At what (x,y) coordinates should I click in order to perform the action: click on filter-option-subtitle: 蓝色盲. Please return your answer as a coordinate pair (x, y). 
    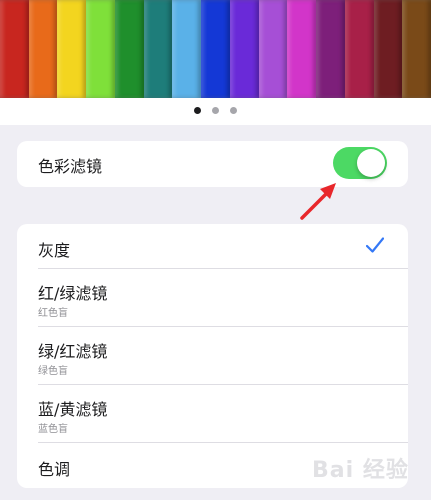
    Looking at the image, I should click on (53, 429).